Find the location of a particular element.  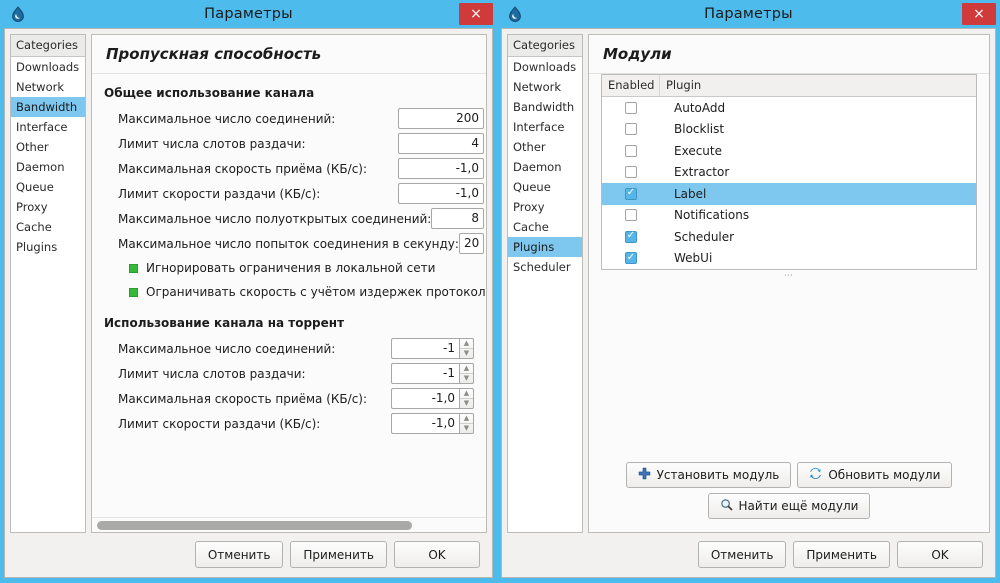

plugin-name-cell: Extractor is located at coordinates (702, 172).